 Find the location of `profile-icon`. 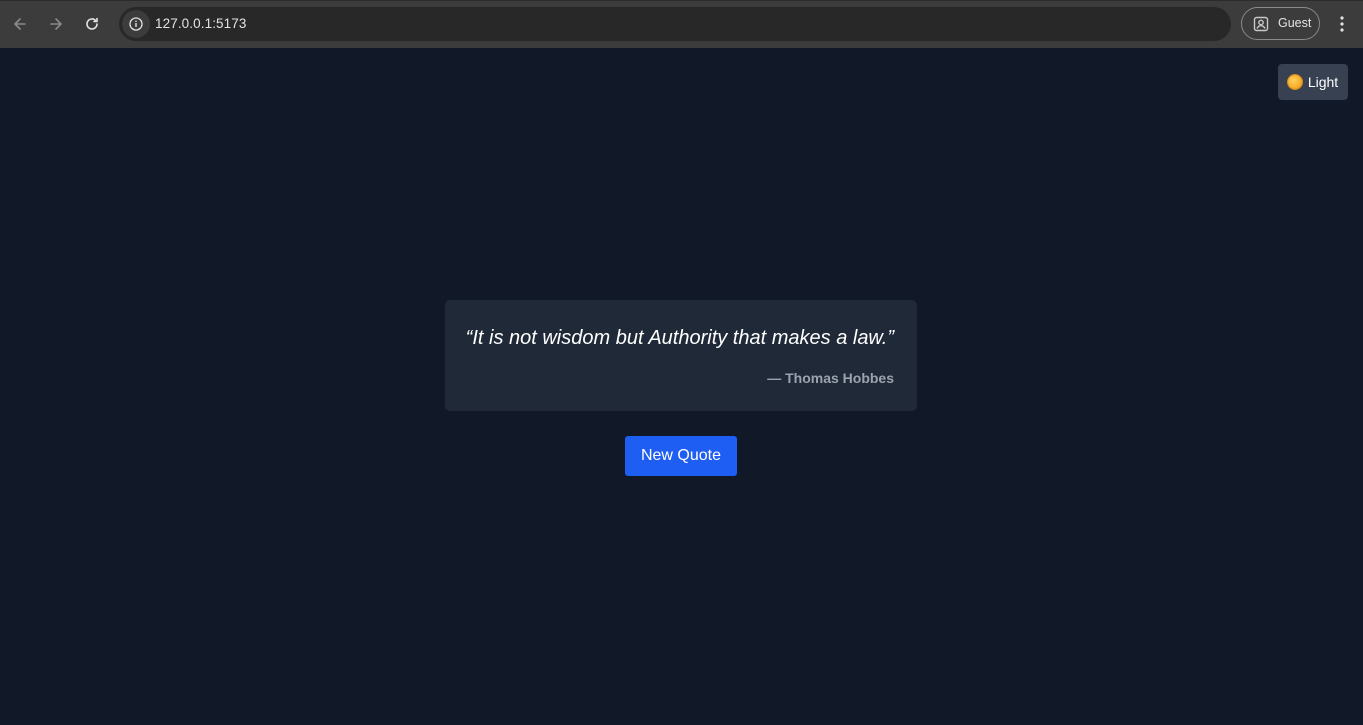

profile-icon is located at coordinates (1261, 24).